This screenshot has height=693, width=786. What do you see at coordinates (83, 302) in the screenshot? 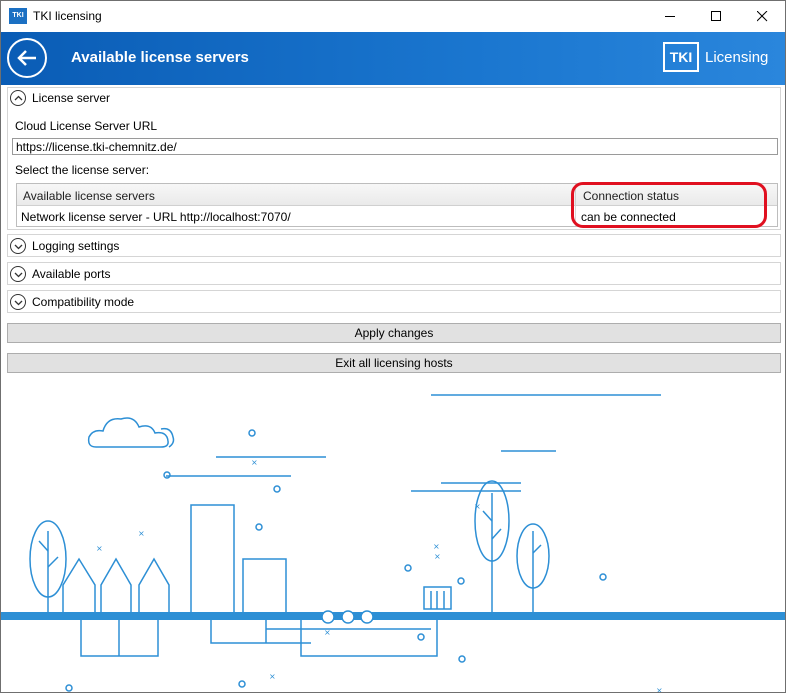
I see `compatibility-mode-label: Compatibility mode` at bounding box center [83, 302].